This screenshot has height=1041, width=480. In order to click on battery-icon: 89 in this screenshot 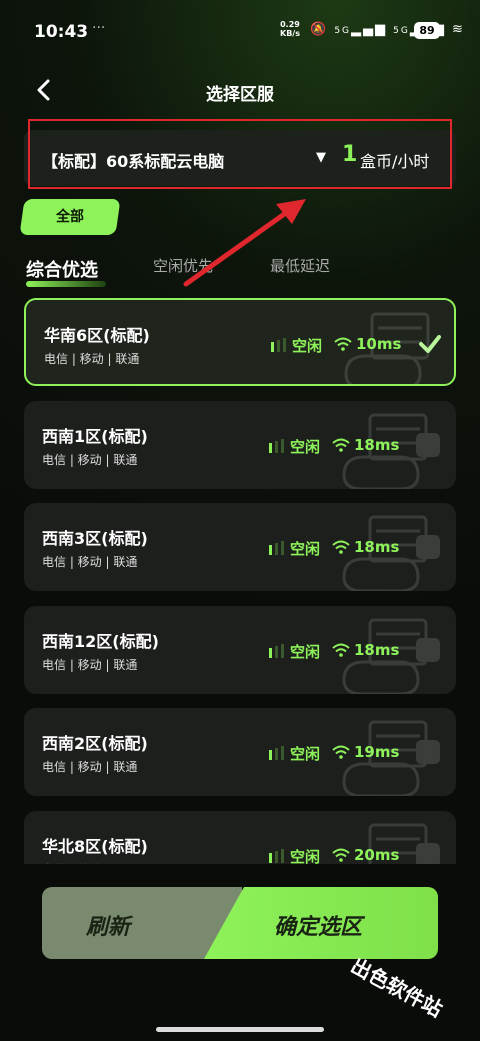, I will do `click(427, 30)`.